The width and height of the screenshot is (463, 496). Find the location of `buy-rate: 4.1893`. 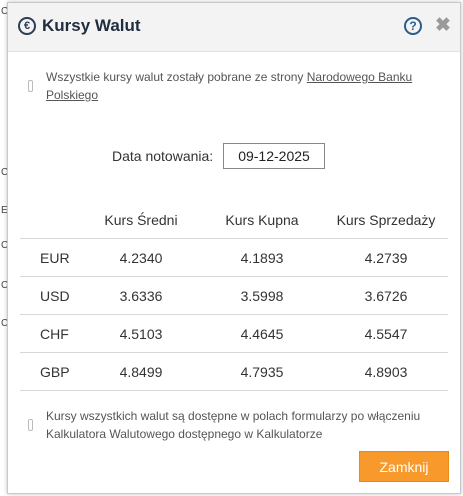

buy-rate: 4.1893 is located at coordinates (262, 257).